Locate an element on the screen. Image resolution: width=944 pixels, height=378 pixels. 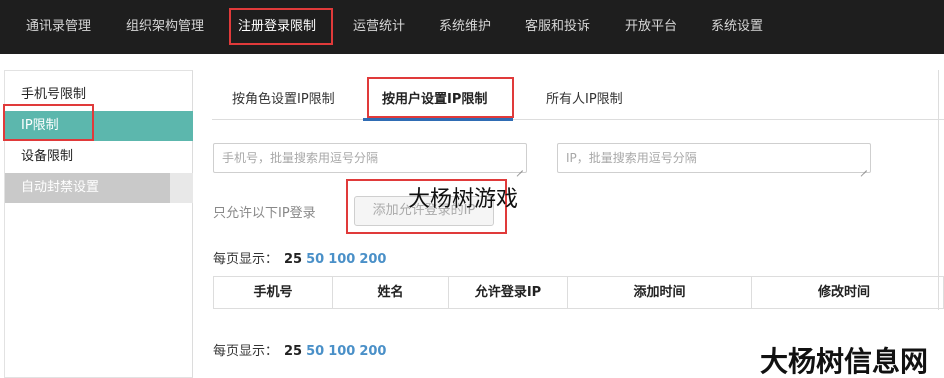
tab-by-role: 按角色设置IP限制 is located at coordinates (283, 99).